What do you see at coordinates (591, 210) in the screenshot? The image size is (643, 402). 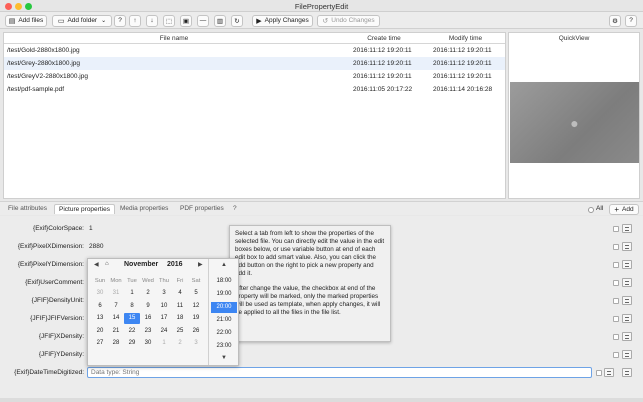 I see `all-radio` at bounding box center [591, 210].